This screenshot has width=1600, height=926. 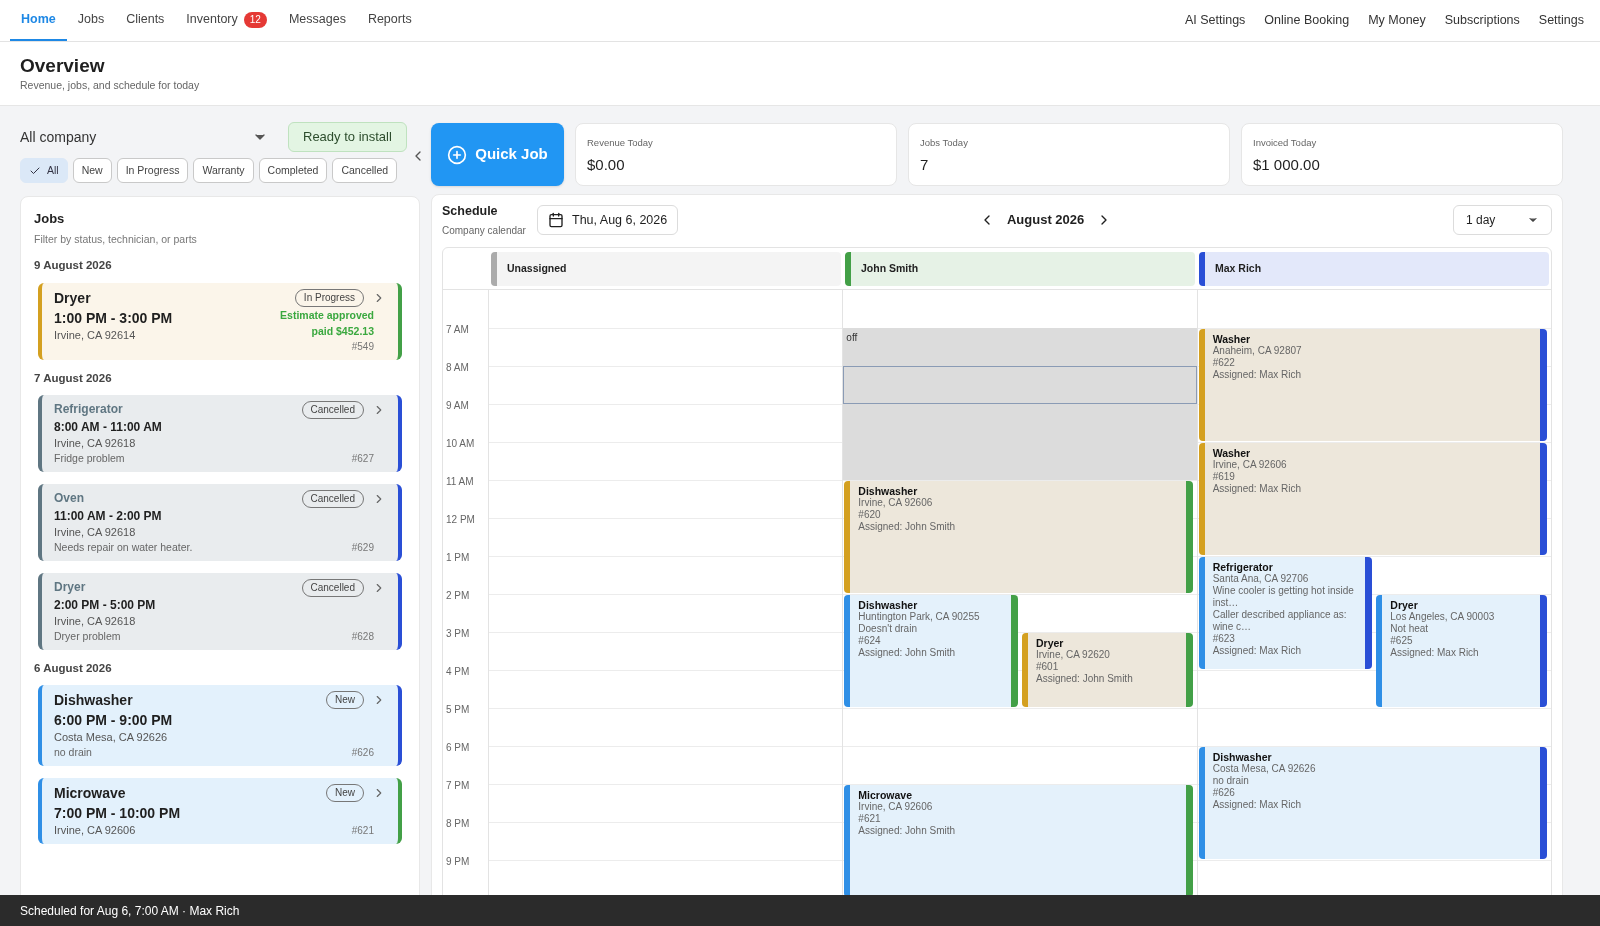 What do you see at coordinates (220, 433) in the screenshot?
I see `job-card: Refrigerator 8:00 AM - 11:00 AM Irvine, CA 92618 Fridge problem Cancelled #627` at bounding box center [220, 433].